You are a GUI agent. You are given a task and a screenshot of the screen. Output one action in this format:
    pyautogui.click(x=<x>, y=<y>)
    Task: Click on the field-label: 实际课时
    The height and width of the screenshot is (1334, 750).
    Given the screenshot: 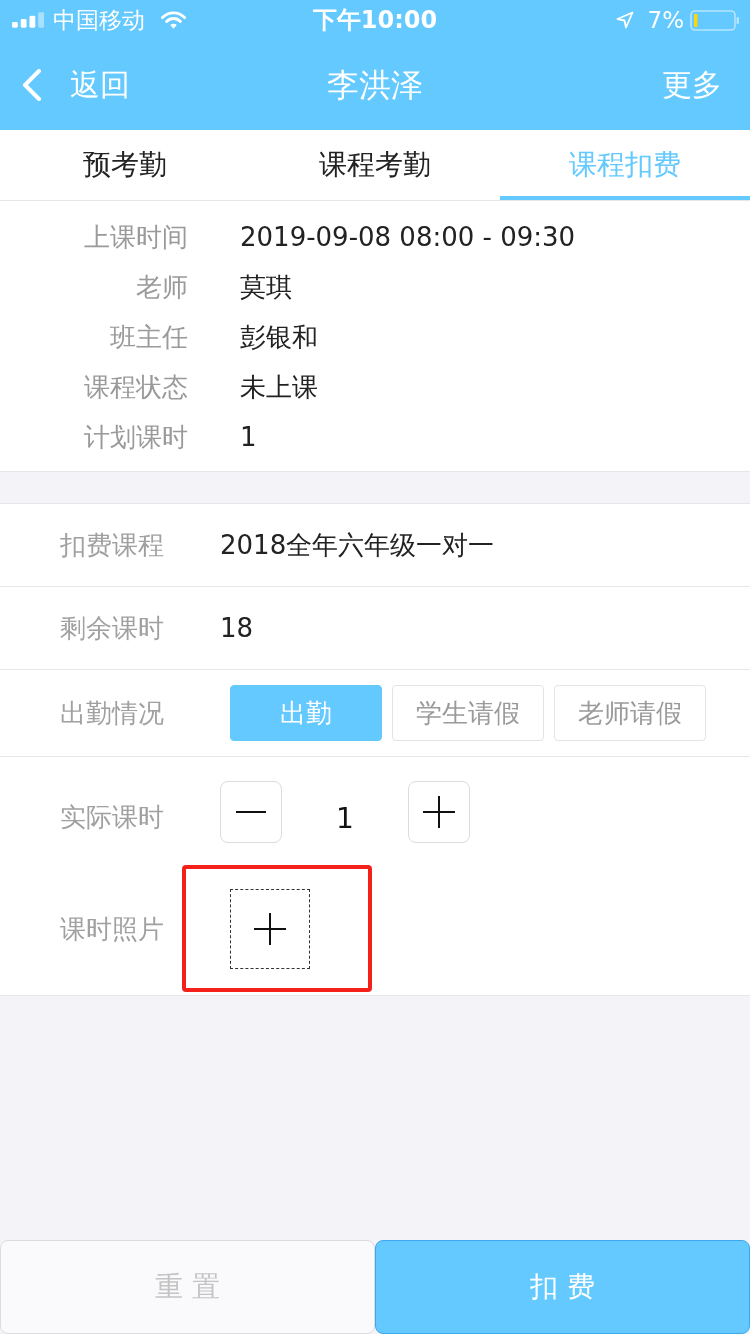 What is the action you would take?
    pyautogui.click(x=112, y=817)
    